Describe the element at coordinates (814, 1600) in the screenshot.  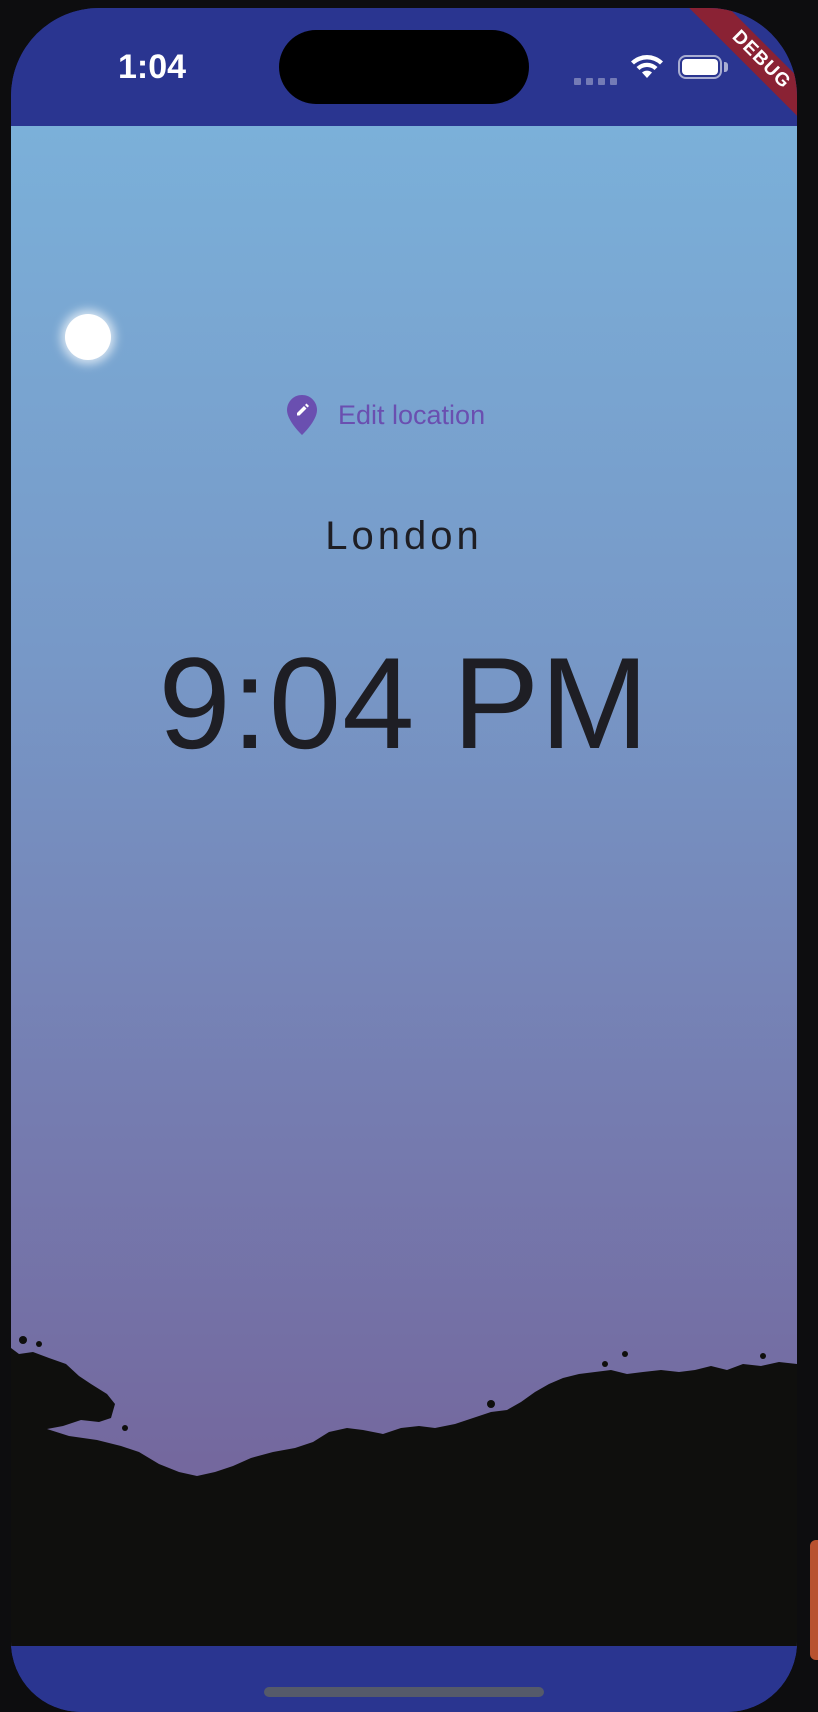
I see `device-side-edge` at that location.